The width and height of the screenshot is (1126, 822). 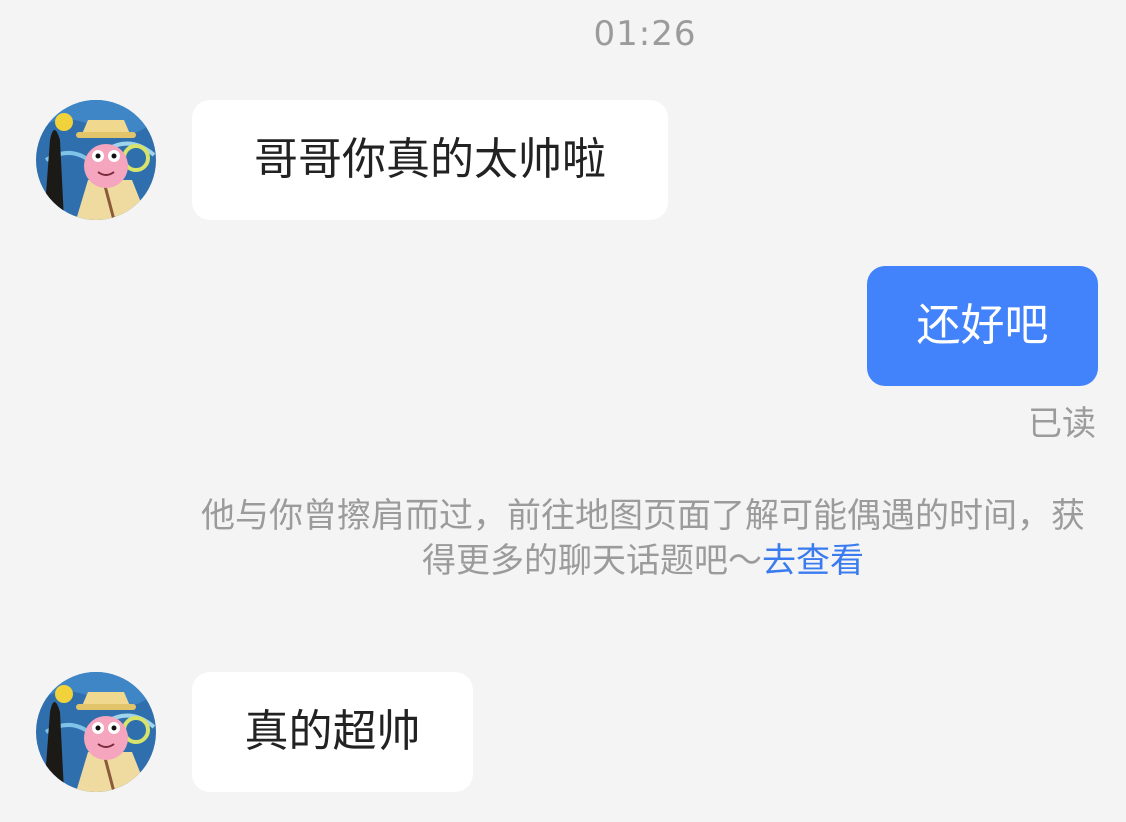 I want to click on system-notice: 他与你曾擦肩而过，前往地图页面了解可能偶遇的时间，获 得更多的聊天话题吧～去查看, so click(x=643, y=539).